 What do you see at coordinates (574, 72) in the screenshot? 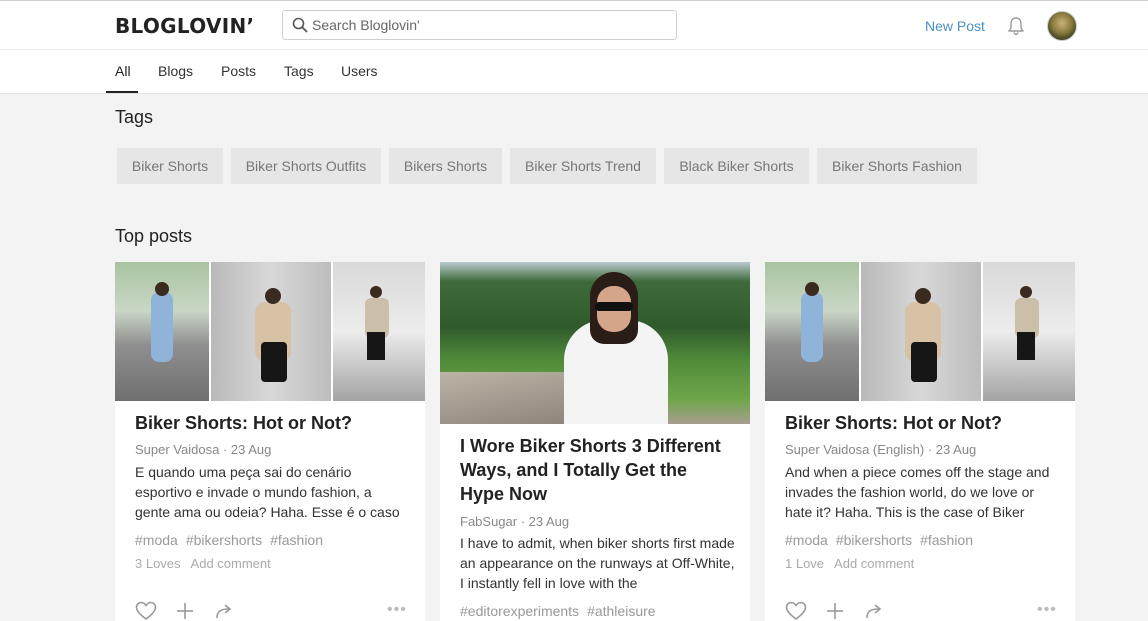
I see `search-results-tabs: All Blogs Posts Tags Users` at bounding box center [574, 72].